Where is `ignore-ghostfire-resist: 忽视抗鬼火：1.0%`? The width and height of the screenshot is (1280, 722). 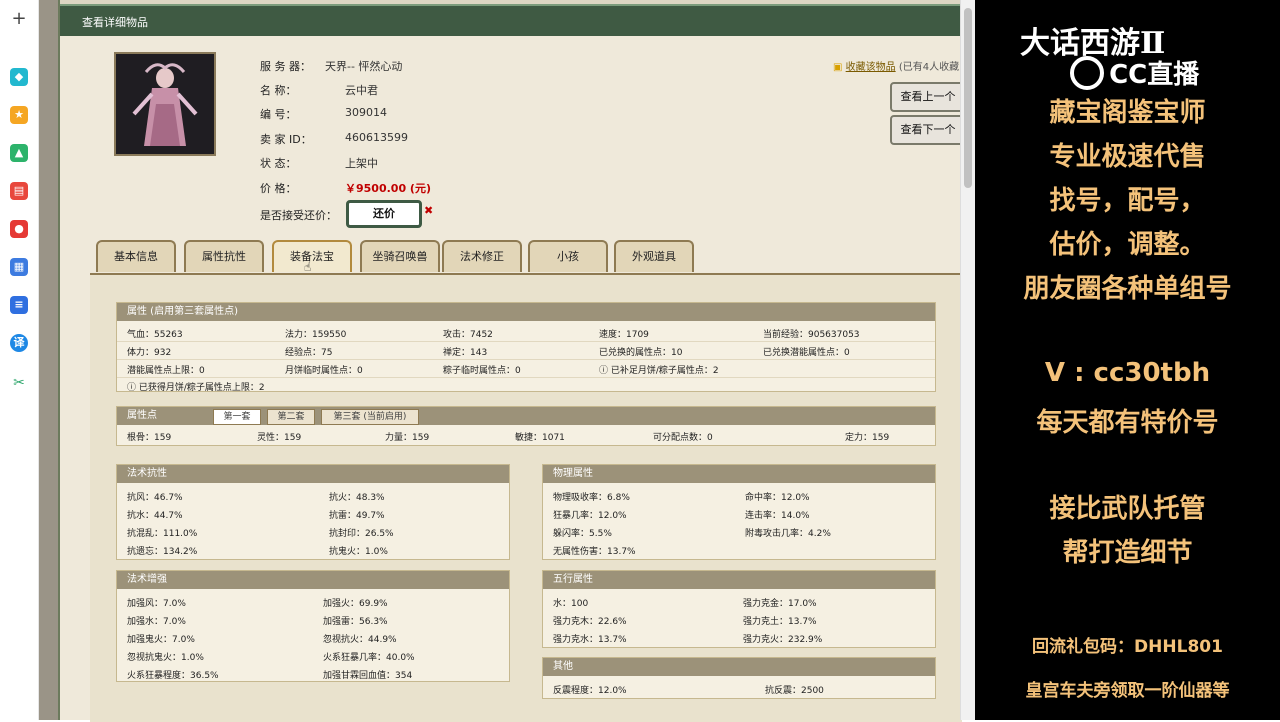 ignore-ghostfire-resist: 忽视抗鬼火：1.0% is located at coordinates (165, 658).